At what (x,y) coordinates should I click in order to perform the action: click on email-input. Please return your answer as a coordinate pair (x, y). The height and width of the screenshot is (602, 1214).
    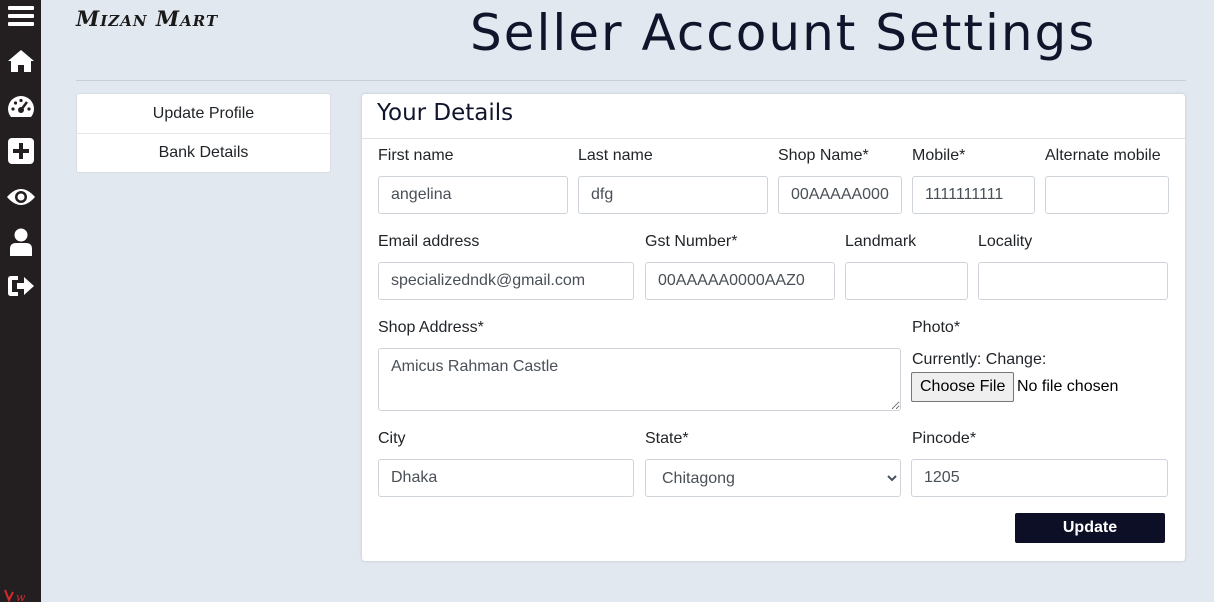
    Looking at the image, I should click on (506, 281).